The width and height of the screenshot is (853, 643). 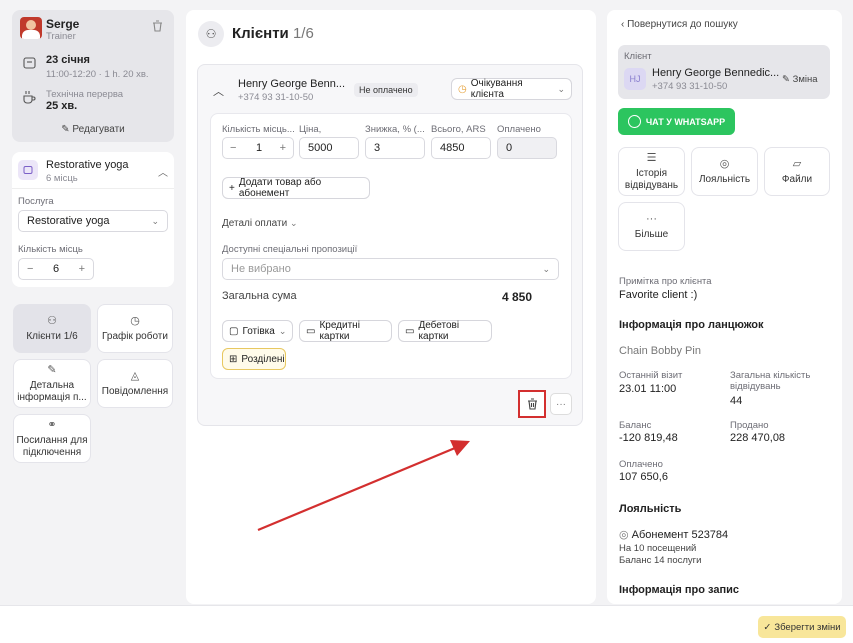 What do you see at coordinates (634, 121) in the screenshot?
I see `whatsapp-icon` at bounding box center [634, 121].